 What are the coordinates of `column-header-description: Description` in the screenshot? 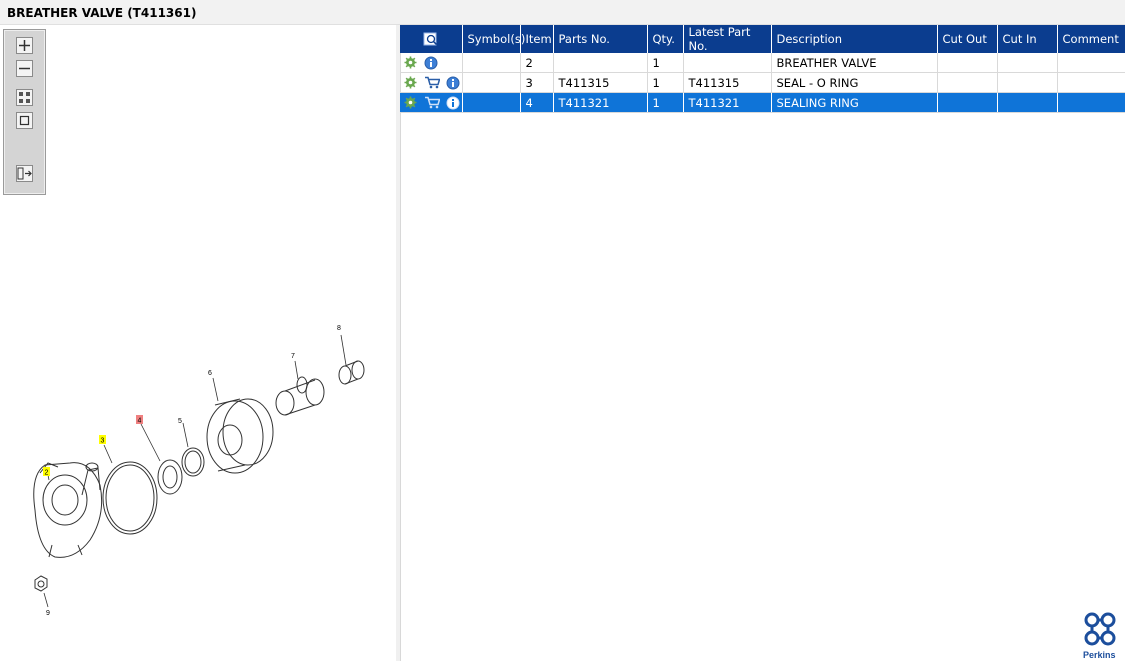 It's located at (854, 39).